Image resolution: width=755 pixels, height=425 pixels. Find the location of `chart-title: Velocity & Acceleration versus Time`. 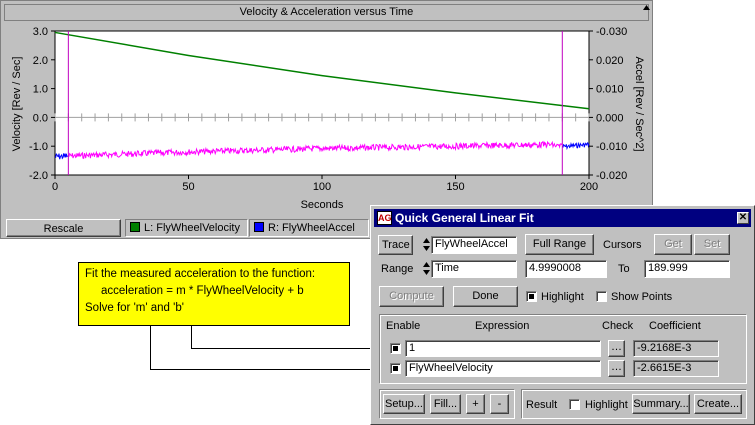

chart-title: Velocity & Acceleration versus Time is located at coordinates (326, 12).